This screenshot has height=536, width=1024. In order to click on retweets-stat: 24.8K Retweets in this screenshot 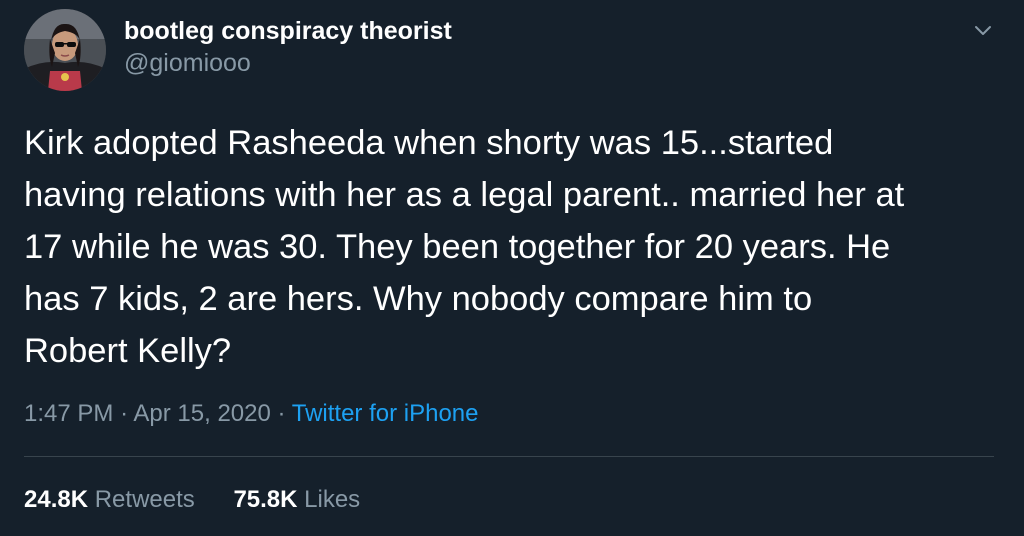, I will do `click(109, 500)`.